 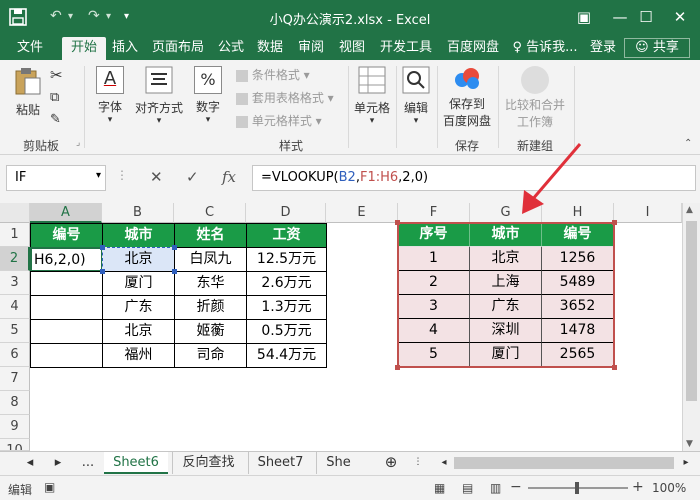 What do you see at coordinates (15, 259) in the screenshot?
I see `row-header: 2` at bounding box center [15, 259].